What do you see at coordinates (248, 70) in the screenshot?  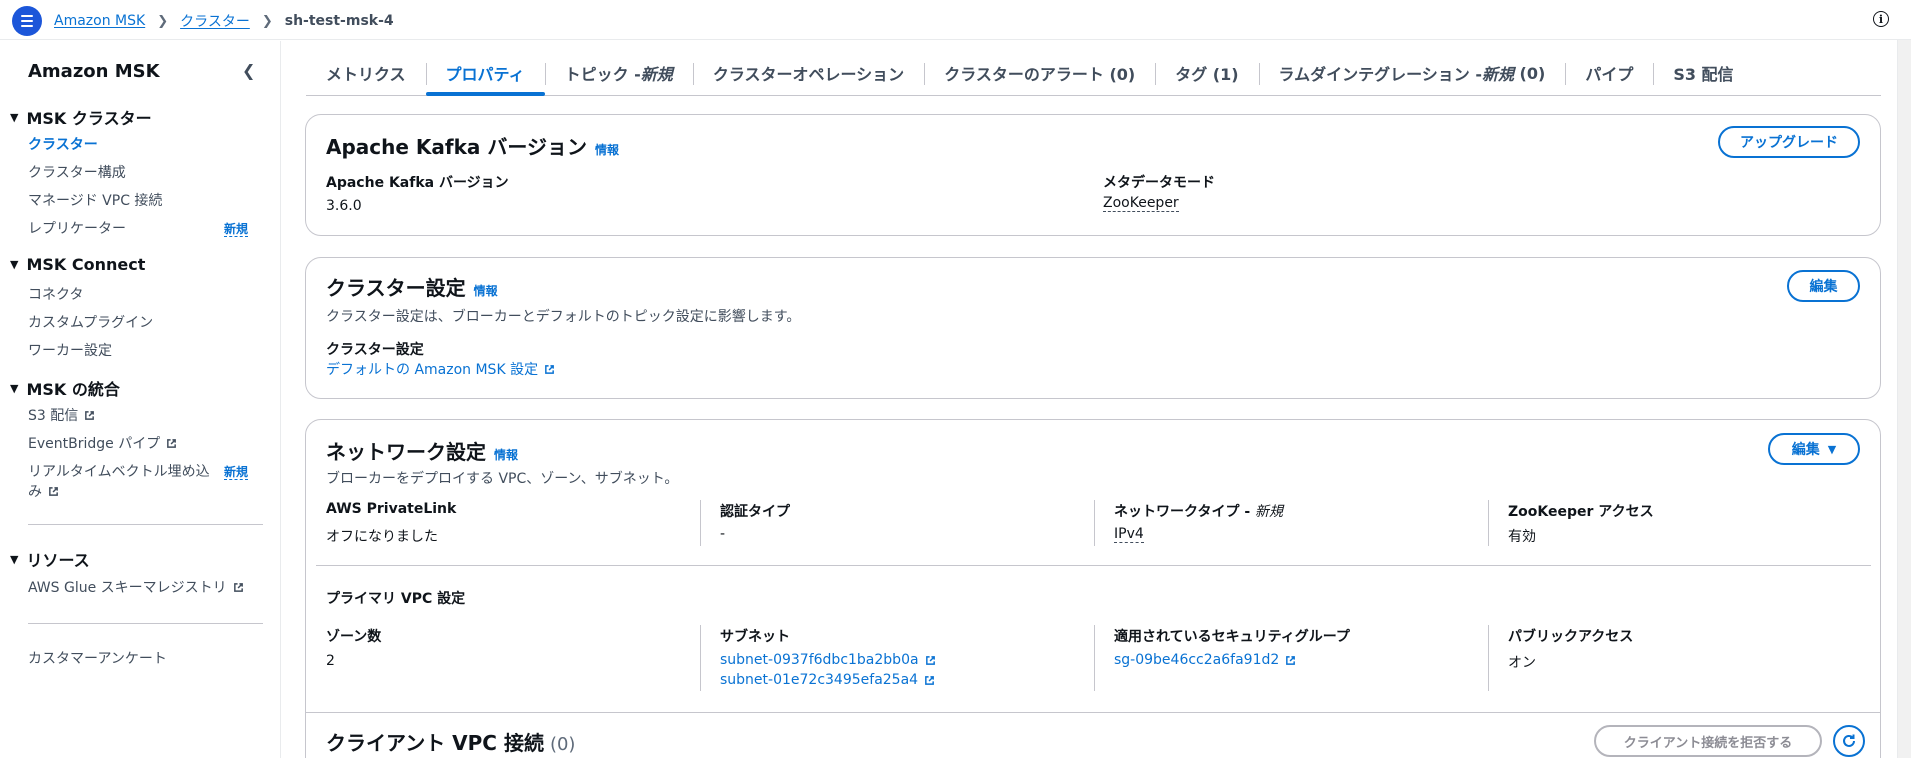 I see `collapse-sidebar-icon: ❮` at bounding box center [248, 70].